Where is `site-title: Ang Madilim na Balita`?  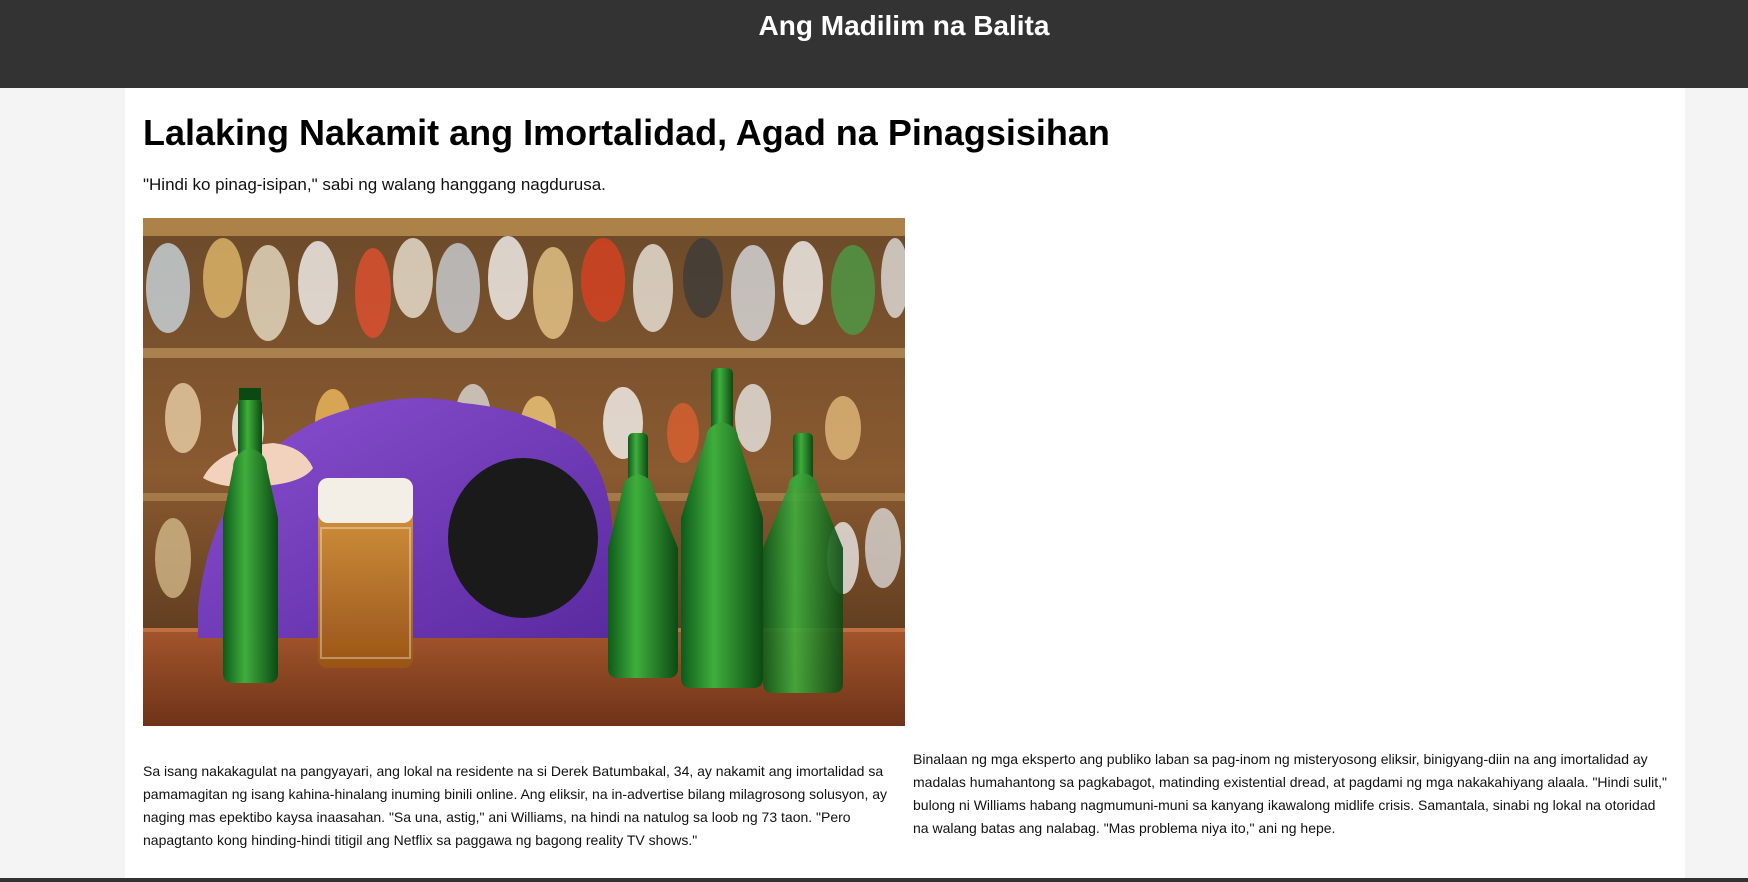 site-title: Ang Madilim na Balita is located at coordinates (874, 26).